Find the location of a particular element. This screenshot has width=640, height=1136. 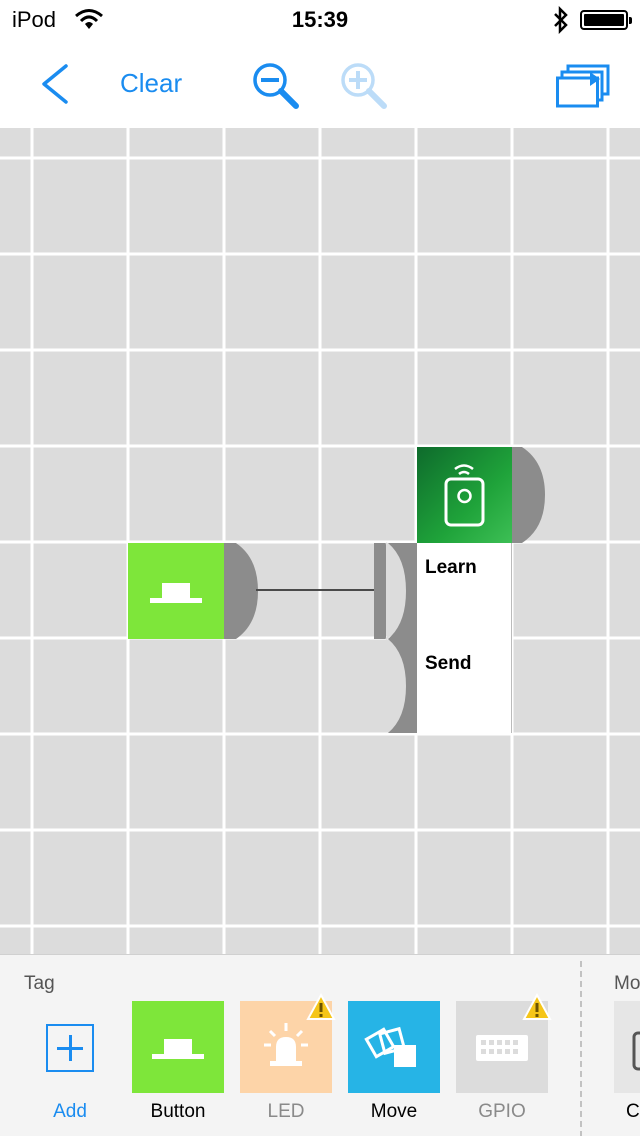

send-port-label: Send is located at coordinates (448, 664).